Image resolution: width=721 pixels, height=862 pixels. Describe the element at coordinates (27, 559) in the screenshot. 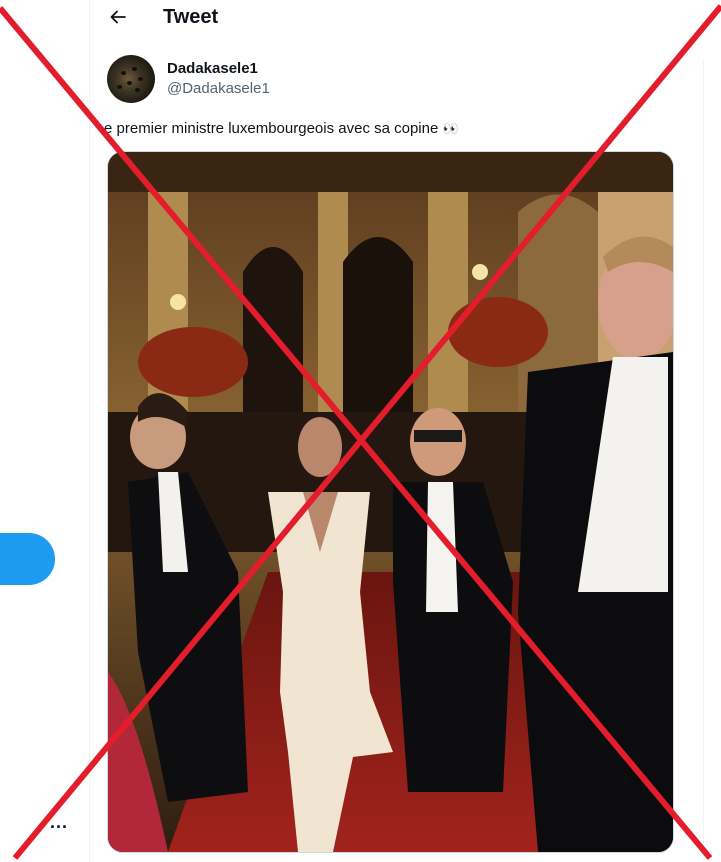

I see `tweet-compose-button` at that location.